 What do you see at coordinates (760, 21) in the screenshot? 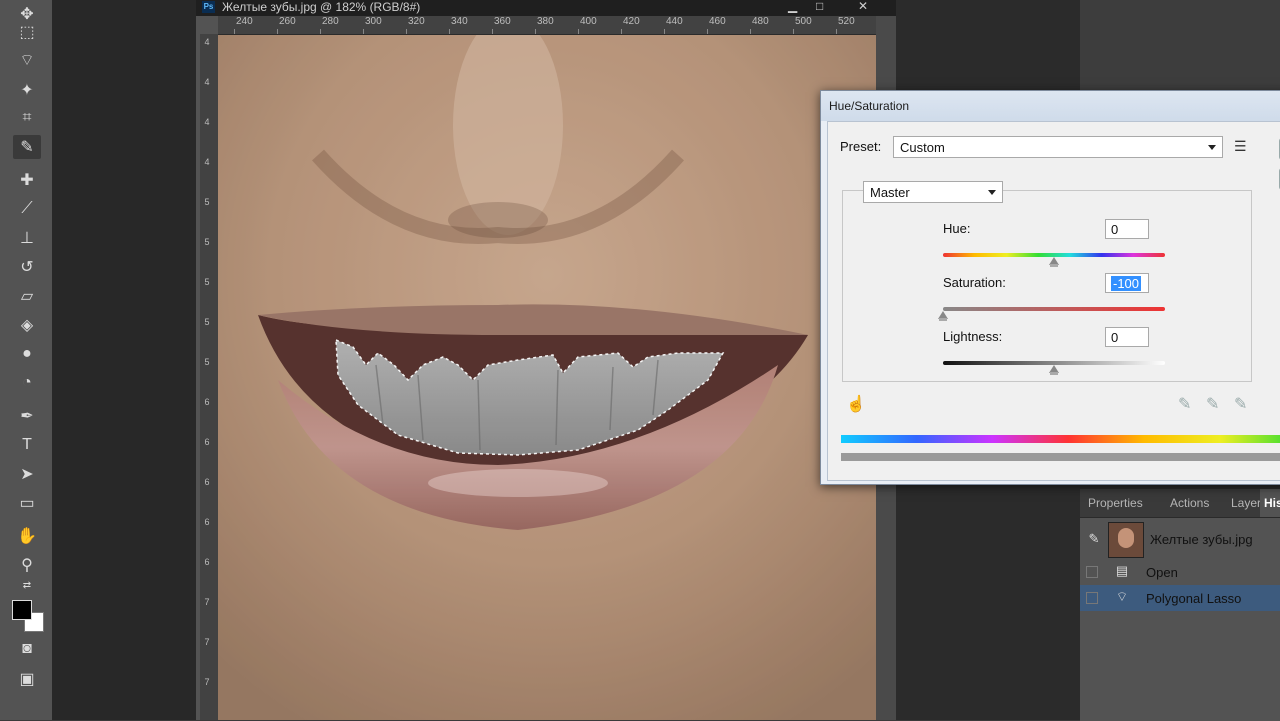
I see `ruler-label: 480` at bounding box center [760, 21].